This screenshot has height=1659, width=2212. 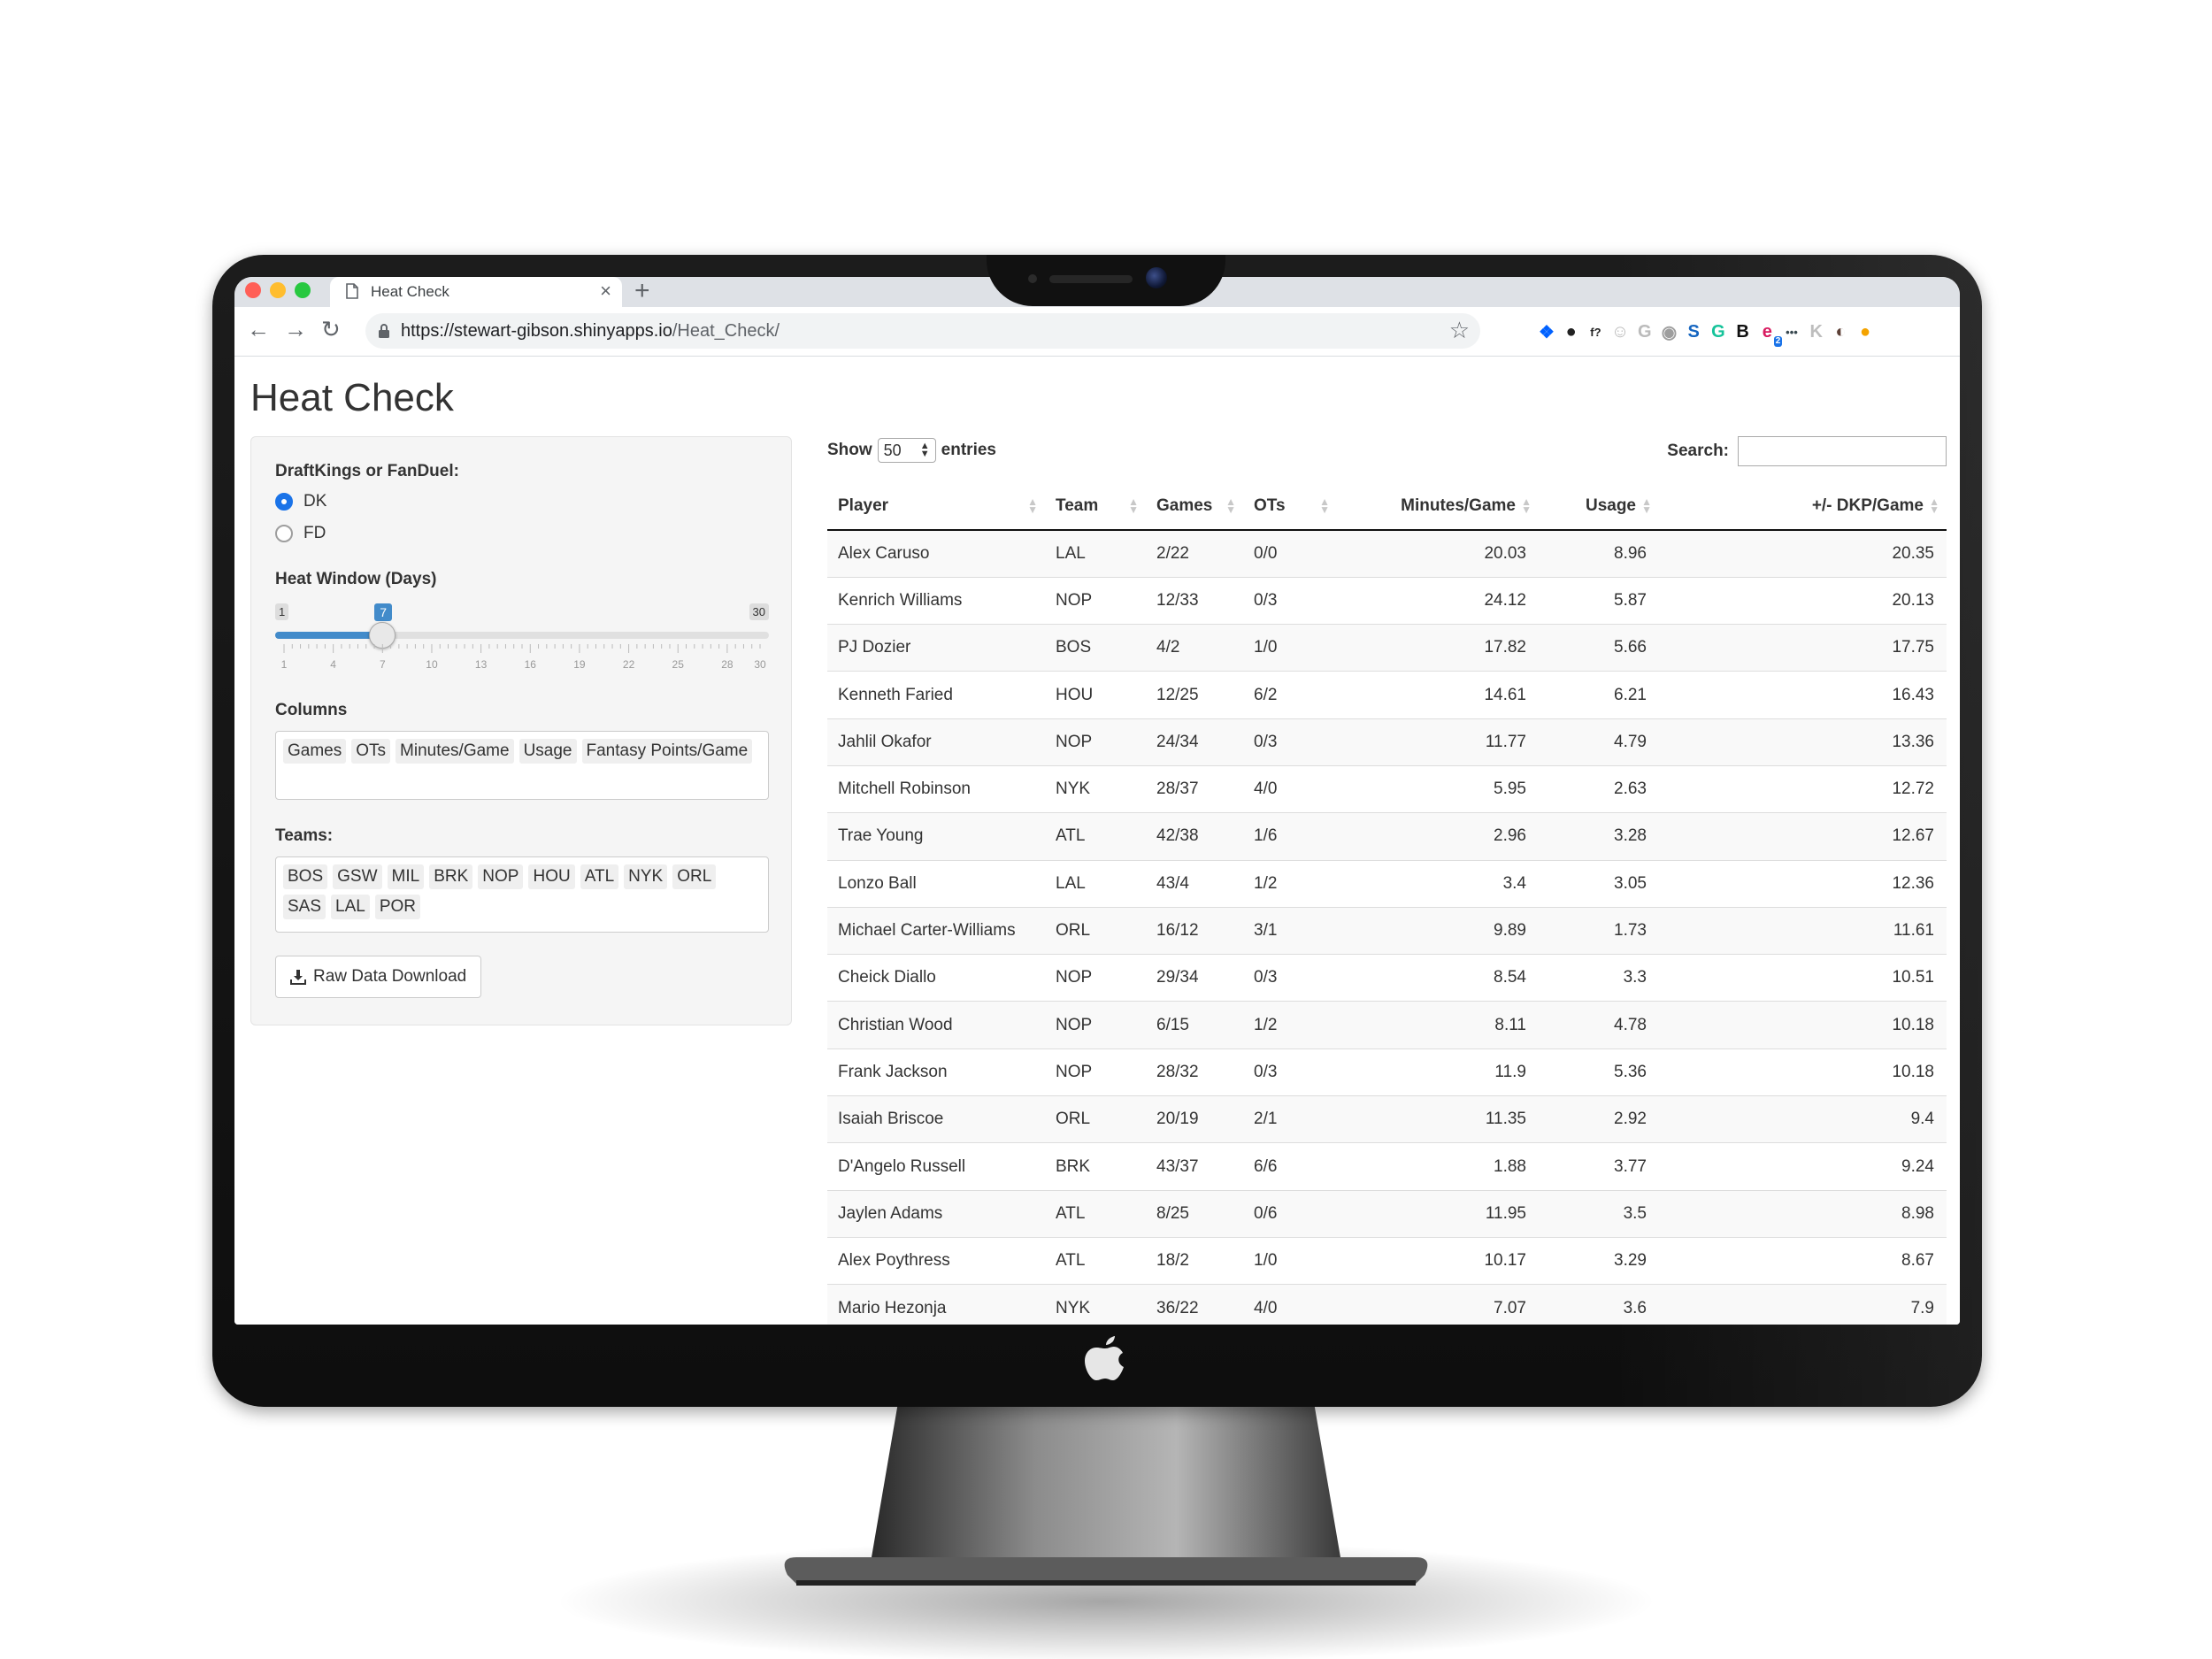 I want to click on table-row: Christian Wood NOP 6/15 1/2 8.11 4.78 10.18, so click(x=1387, y=1025).